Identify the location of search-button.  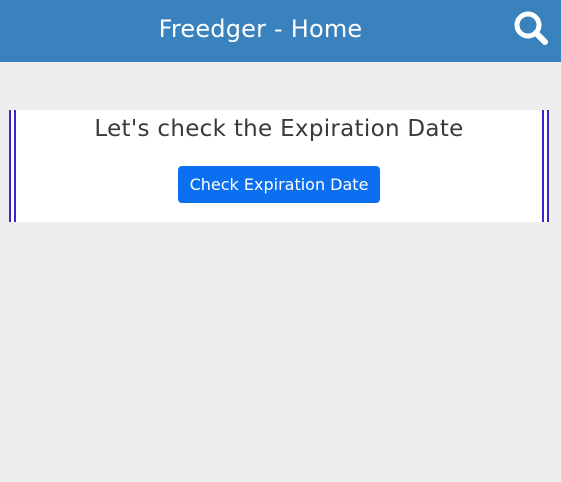
(531, 28).